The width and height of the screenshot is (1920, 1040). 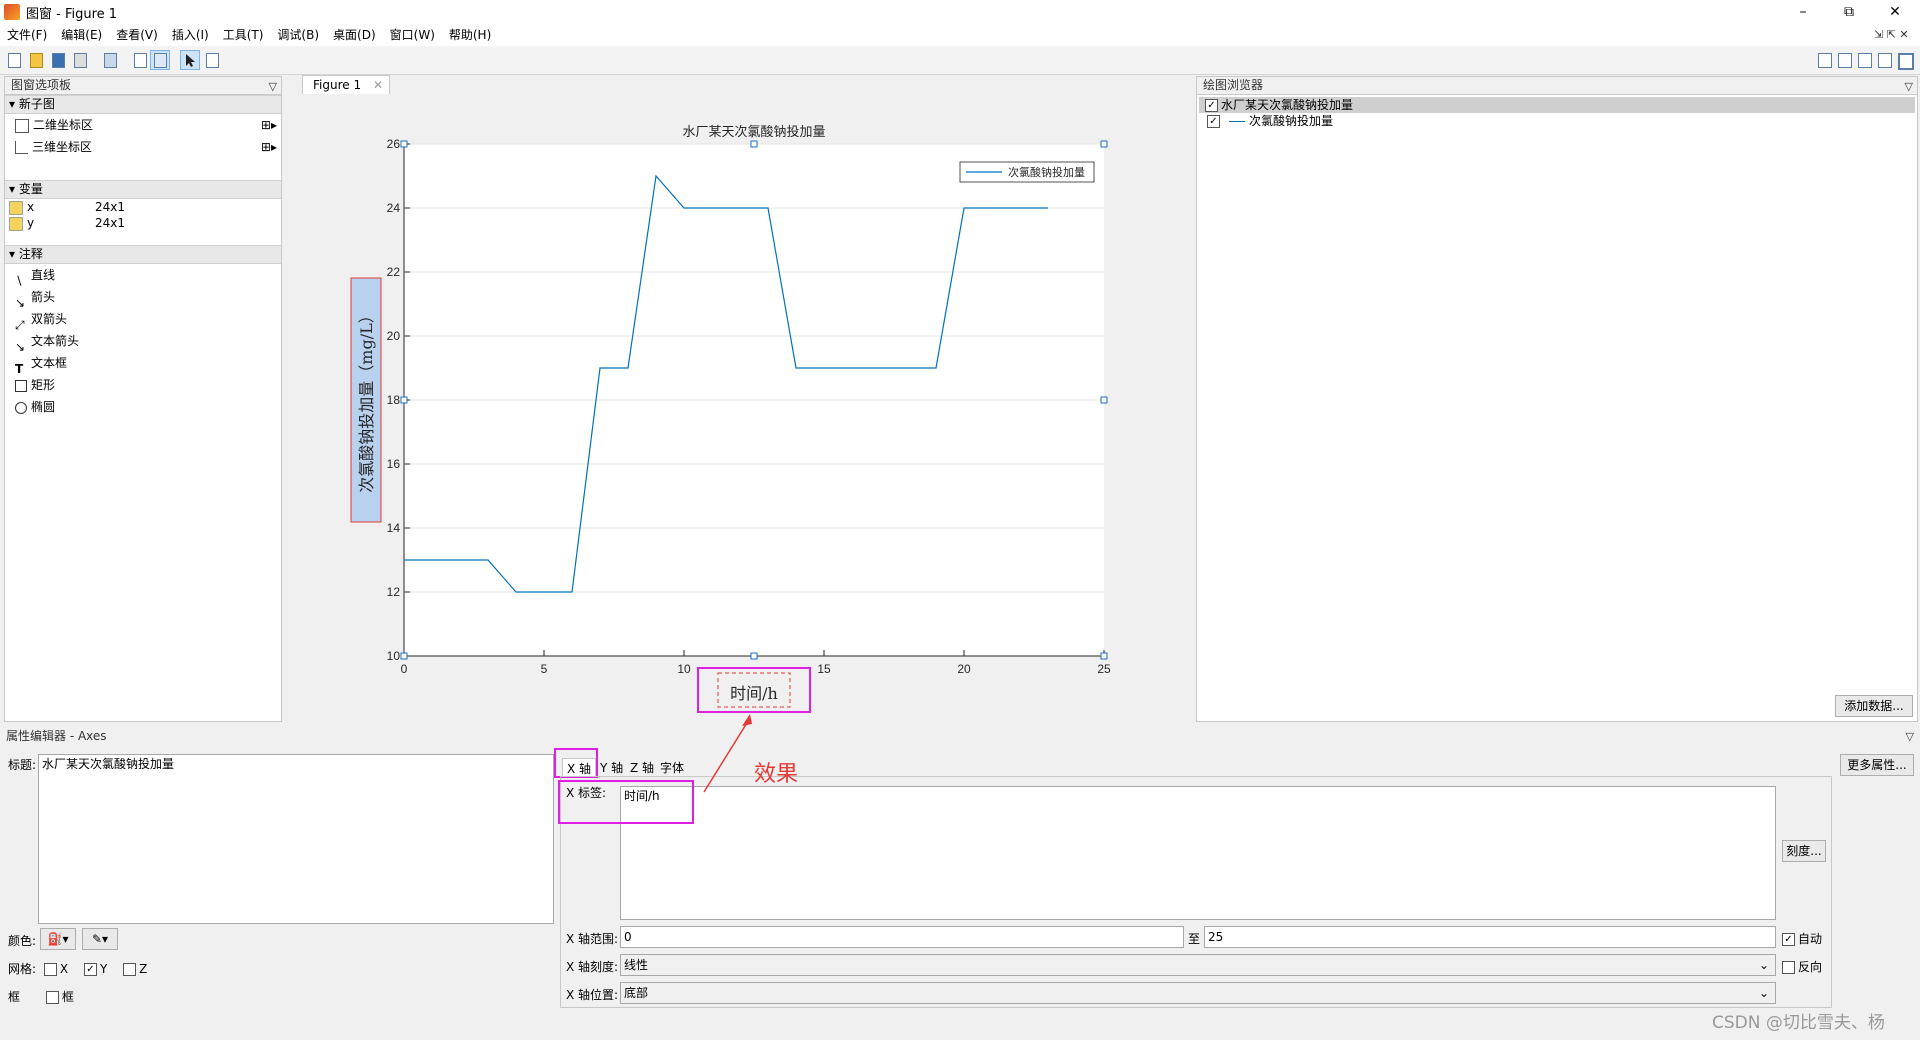 What do you see at coordinates (100, 939) in the screenshot?
I see `edge-color-button: ✎▾` at bounding box center [100, 939].